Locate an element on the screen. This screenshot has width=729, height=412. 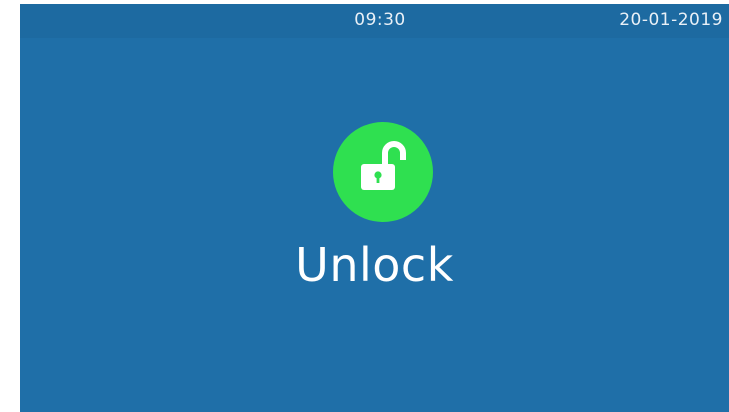
status-date: 20-01-2019 is located at coordinates (671, 20).